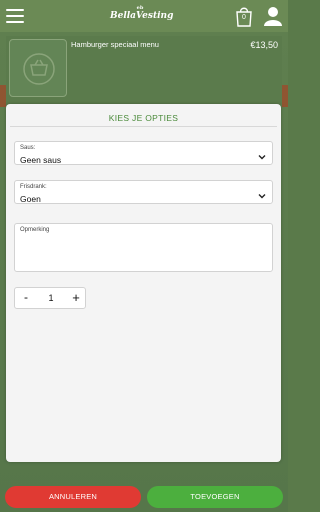  I want to click on app-logo: eb BellaVesting, so click(142, 16).